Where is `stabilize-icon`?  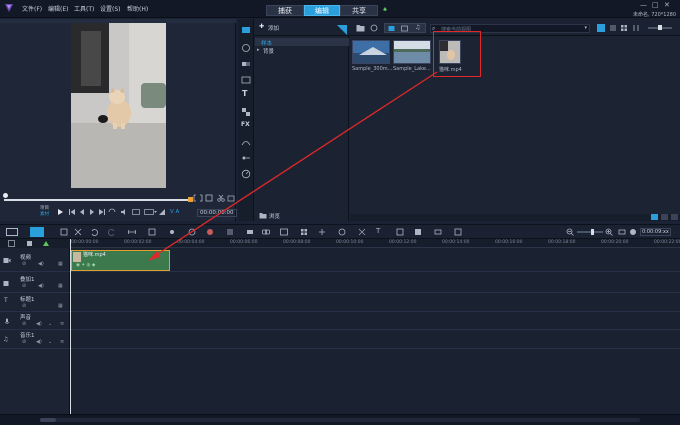
stabilize-icon is located at coordinates (362, 232).